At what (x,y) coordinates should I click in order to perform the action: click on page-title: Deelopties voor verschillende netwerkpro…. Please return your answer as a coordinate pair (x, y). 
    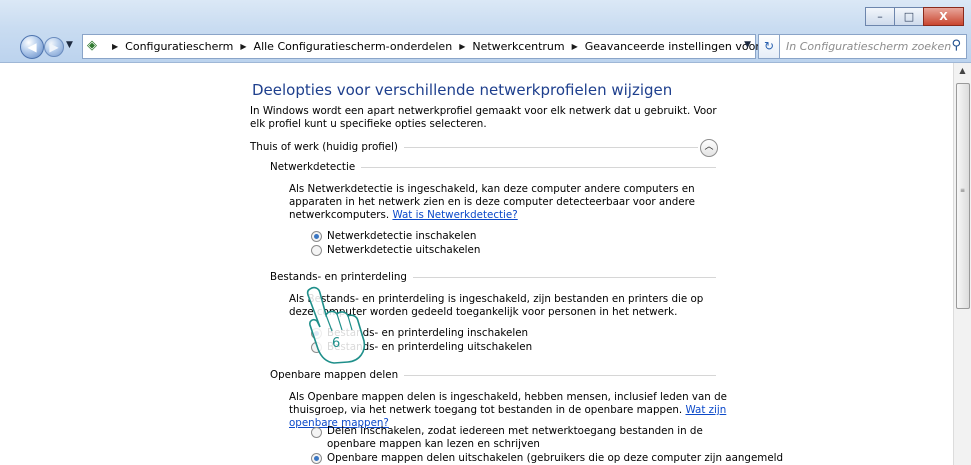
    Looking at the image, I should click on (462, 90).